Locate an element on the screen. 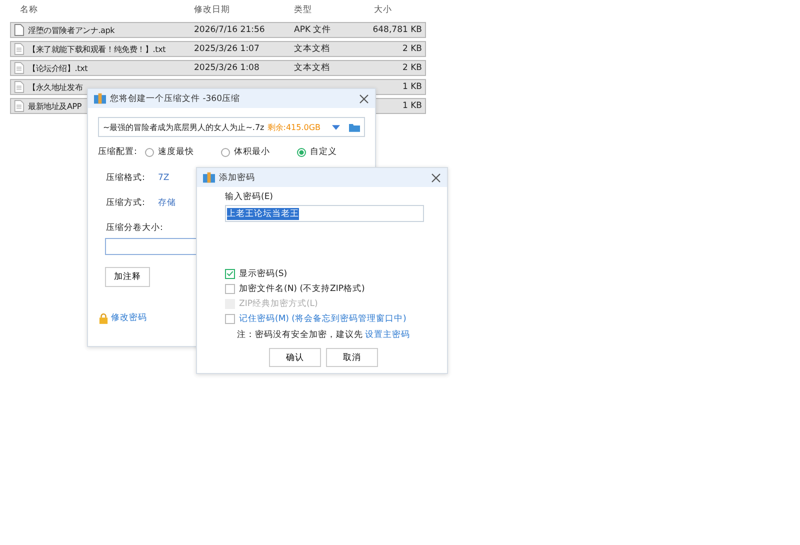  path-field: ~最强的冒险者成为底层男人的女人为止~.7z 剩余:415.0GB is located at coordinates (231, 127).